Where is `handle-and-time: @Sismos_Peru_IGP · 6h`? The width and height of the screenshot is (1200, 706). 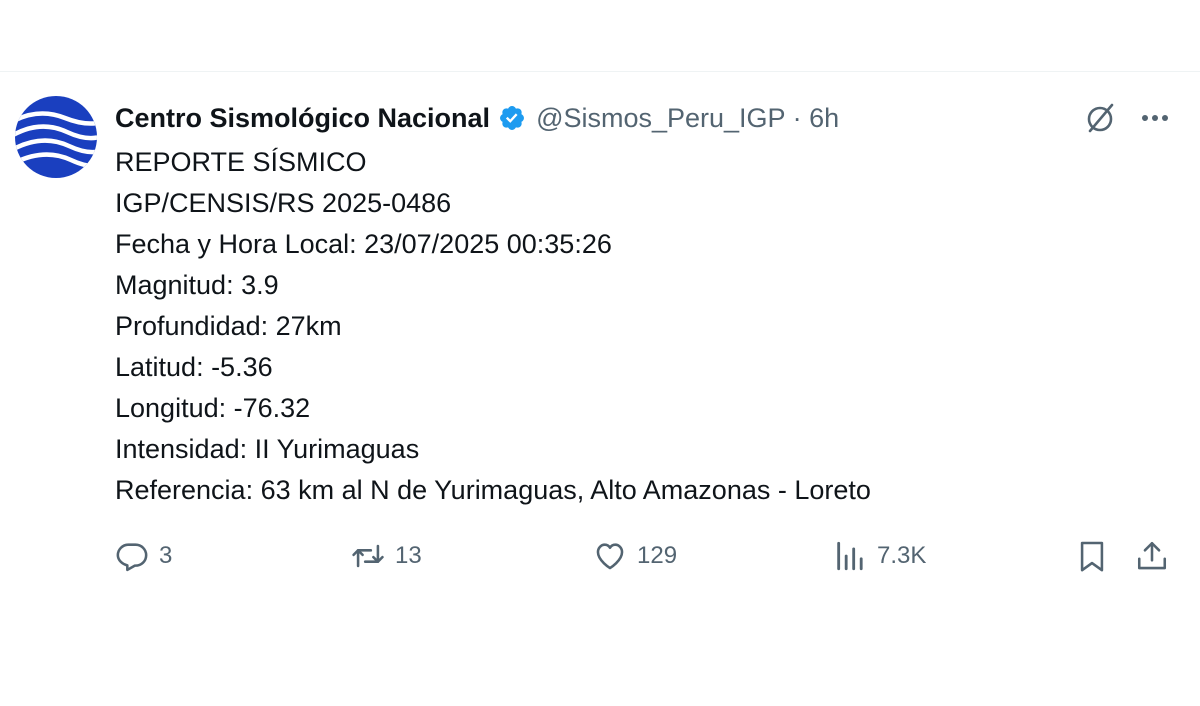
handle-and-time: @Sismos_Peru_IGP · 6h is located at coordinates (687, 118).